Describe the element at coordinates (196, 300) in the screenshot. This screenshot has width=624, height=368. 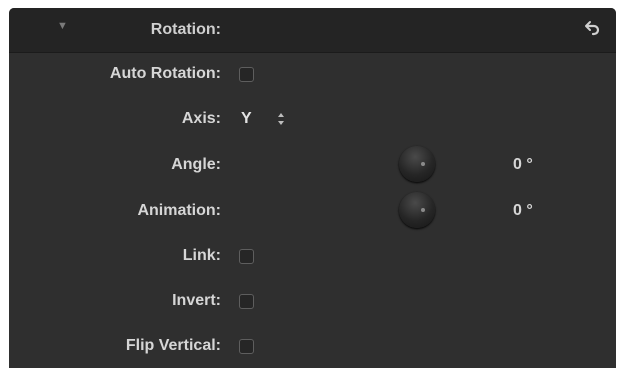
I see `invert-label: Invert:` at that location.